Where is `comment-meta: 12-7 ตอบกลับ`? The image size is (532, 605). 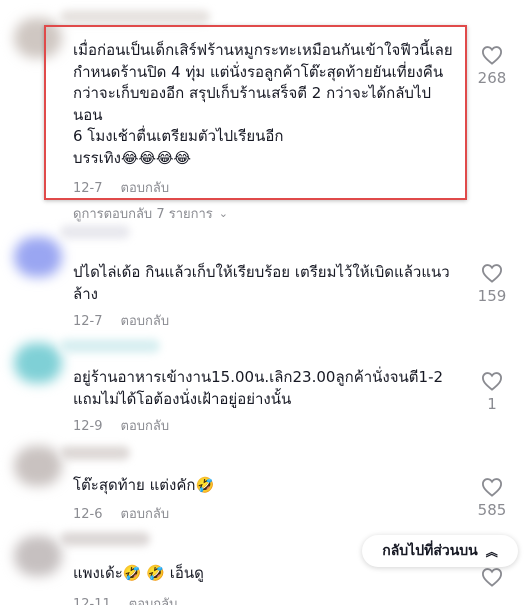 comment-meta: 12-7 ตอบกลับ is located at coordinates (121, 320).